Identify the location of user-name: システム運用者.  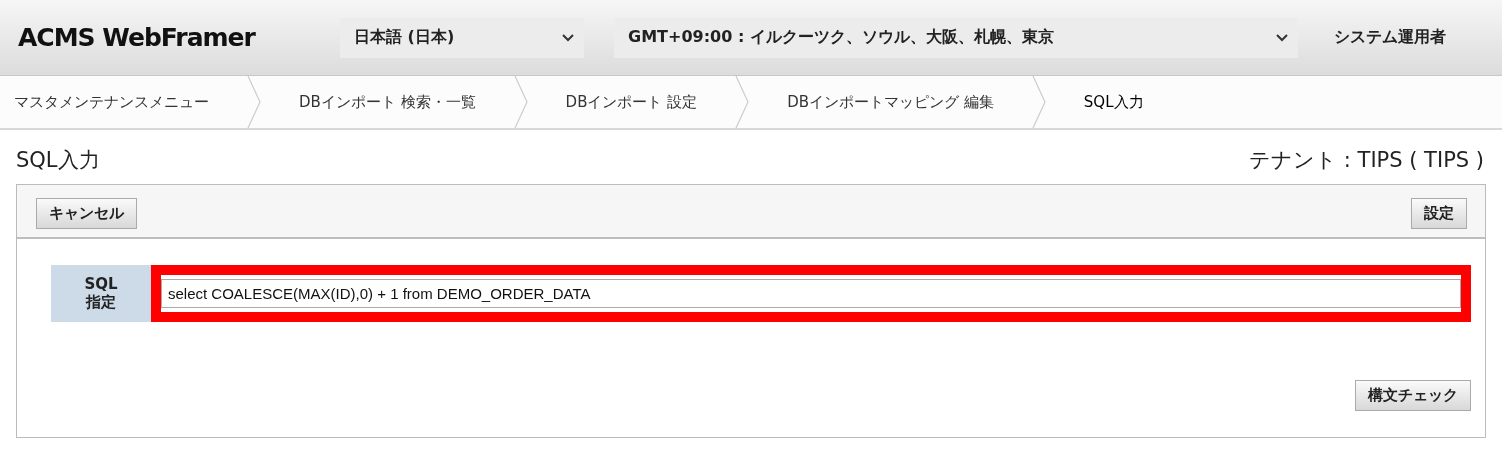
(1390, 37).